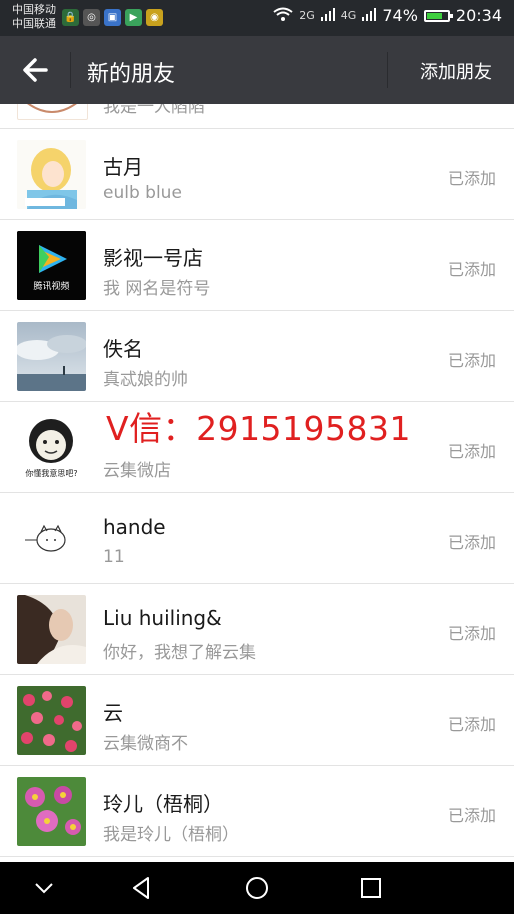 This screenshot has height=914, width=514. I want to click on status-right: 2G 4G 74% 20:34, so click(387, 15).